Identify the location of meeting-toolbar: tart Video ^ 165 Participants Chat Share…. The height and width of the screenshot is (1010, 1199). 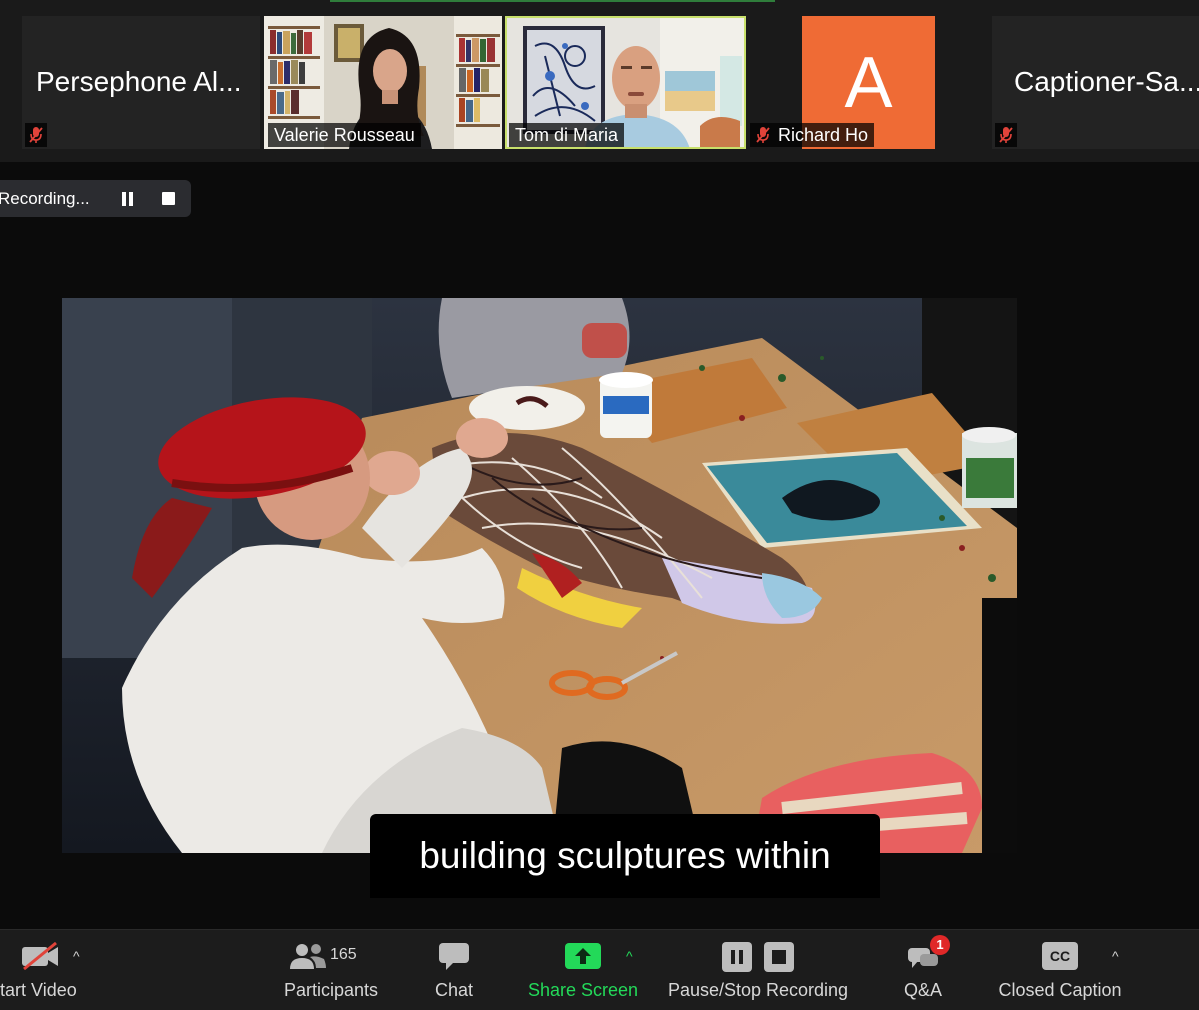
(599, 969).